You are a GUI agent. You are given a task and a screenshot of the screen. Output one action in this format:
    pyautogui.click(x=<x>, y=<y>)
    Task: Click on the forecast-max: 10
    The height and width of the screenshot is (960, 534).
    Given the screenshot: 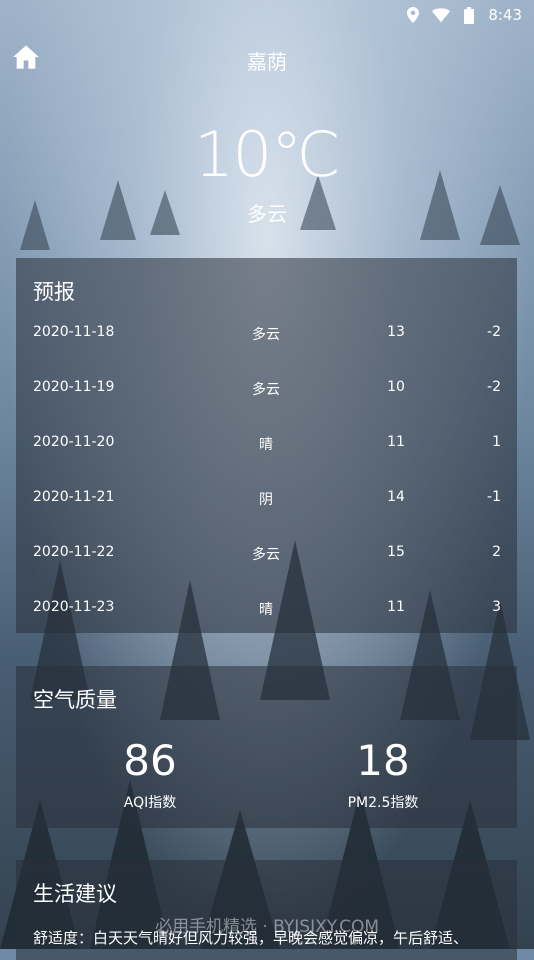 What is the action you would take?
    pyautogui.click(x=396, y=387)
    